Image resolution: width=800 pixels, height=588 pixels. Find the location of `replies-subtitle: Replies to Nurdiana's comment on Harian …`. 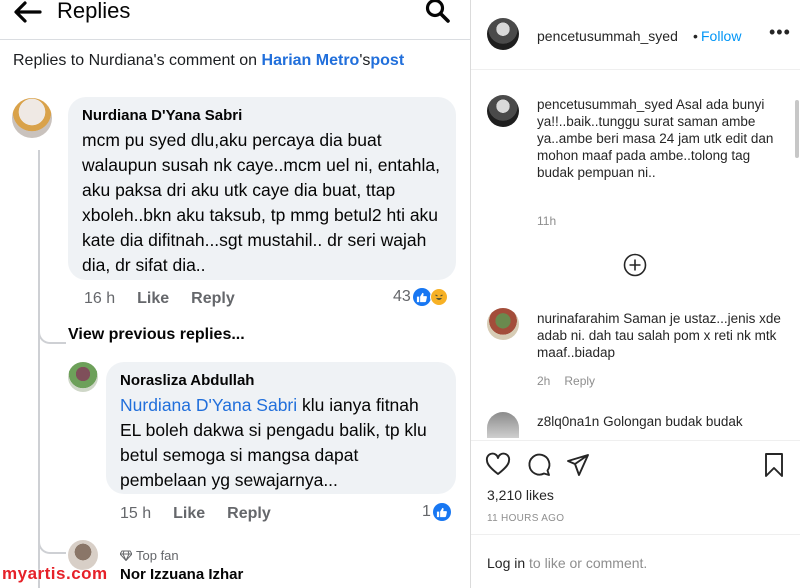

replies-subtitle: Replies to Nurdiana's comment on Harian … is located at coordinates (208, 61).